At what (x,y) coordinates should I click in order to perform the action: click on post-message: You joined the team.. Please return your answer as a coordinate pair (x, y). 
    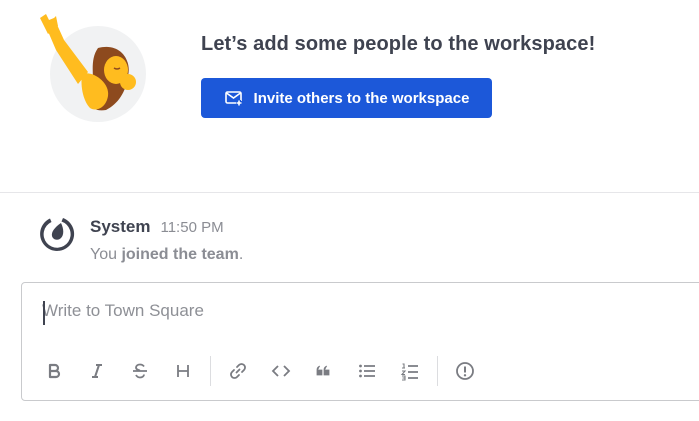
    Looking at the image, I should click on (166, 255).